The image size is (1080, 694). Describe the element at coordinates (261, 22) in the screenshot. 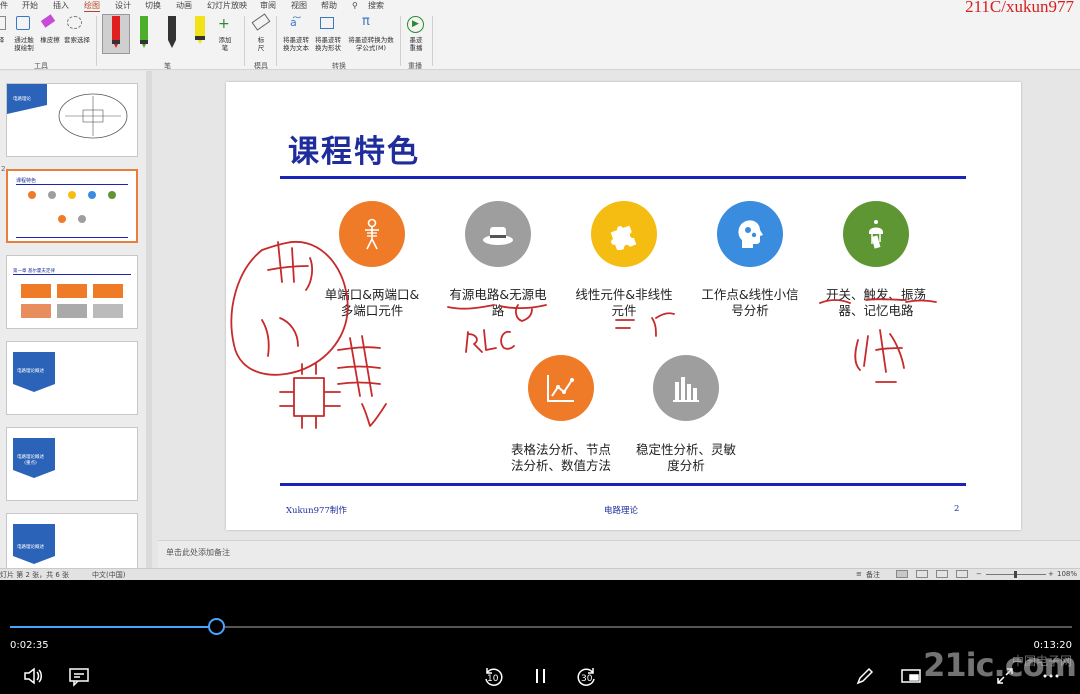

I see `ruler-icon` at that location.